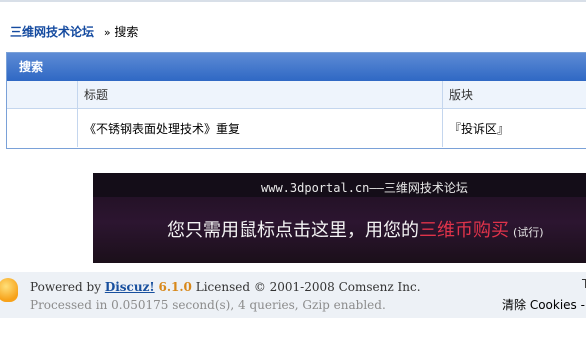 This screenshot has height=356, width=586. What do you see at coordinates (260, 127) in the screenshot?
I see `row-title-link: 《不锈钢表面处理技术》重复` at bounding box center [260, 127].